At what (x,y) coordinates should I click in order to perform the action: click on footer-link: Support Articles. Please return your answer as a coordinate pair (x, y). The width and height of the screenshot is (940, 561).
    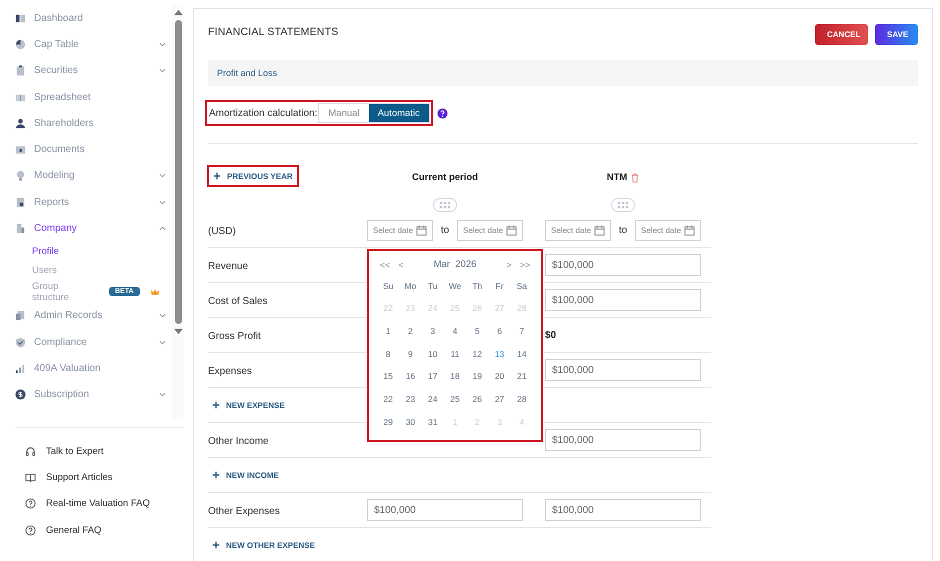
    Looking at the image, I should click on (99, 477).